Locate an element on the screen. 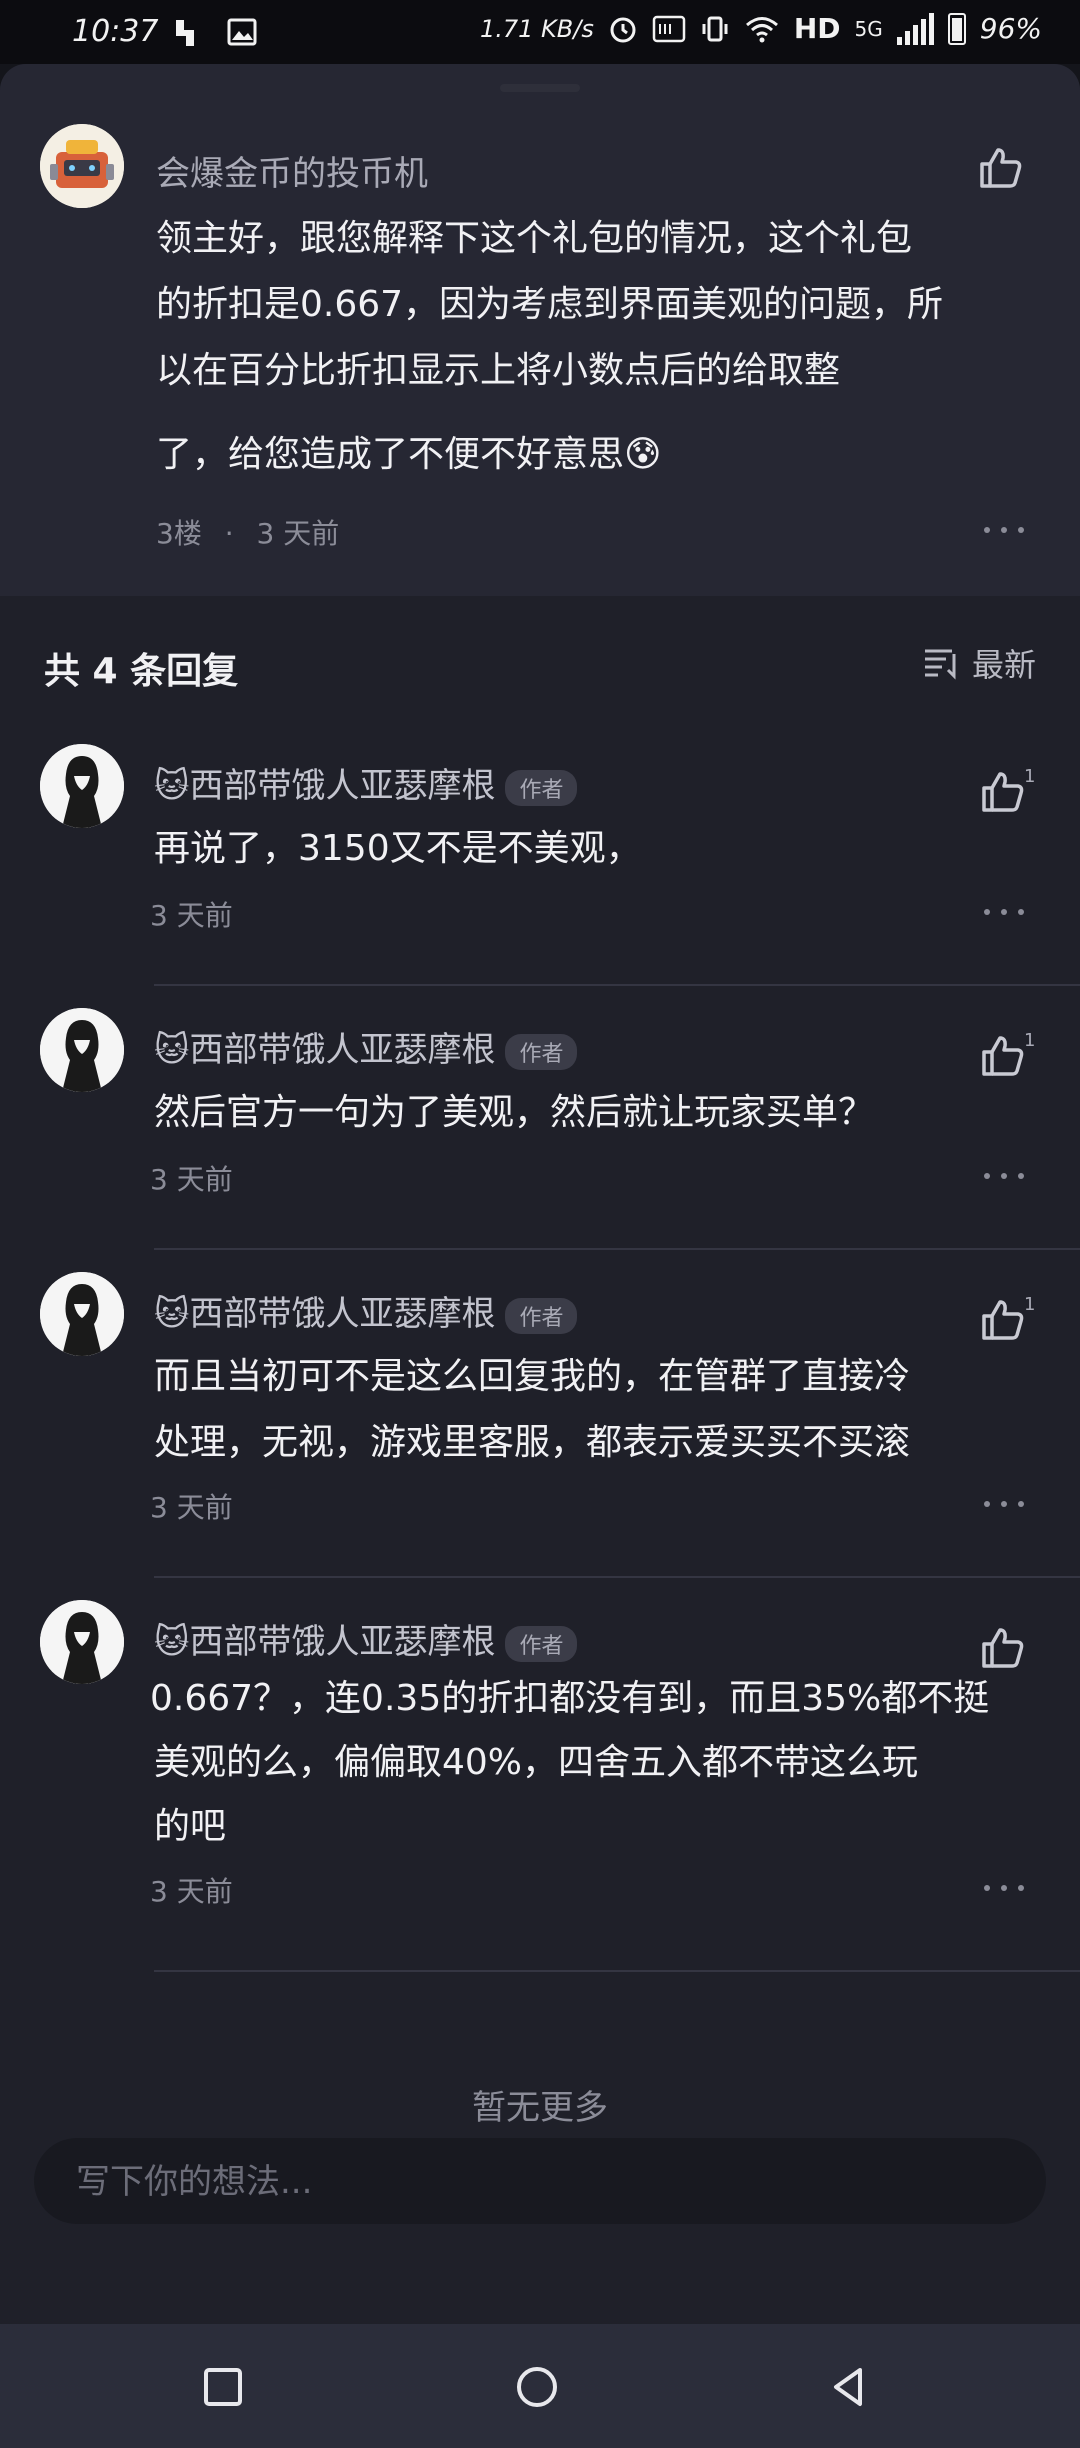 The image size is (1080, 2448). comment-input-bar is located at coordinates (540, 2182).